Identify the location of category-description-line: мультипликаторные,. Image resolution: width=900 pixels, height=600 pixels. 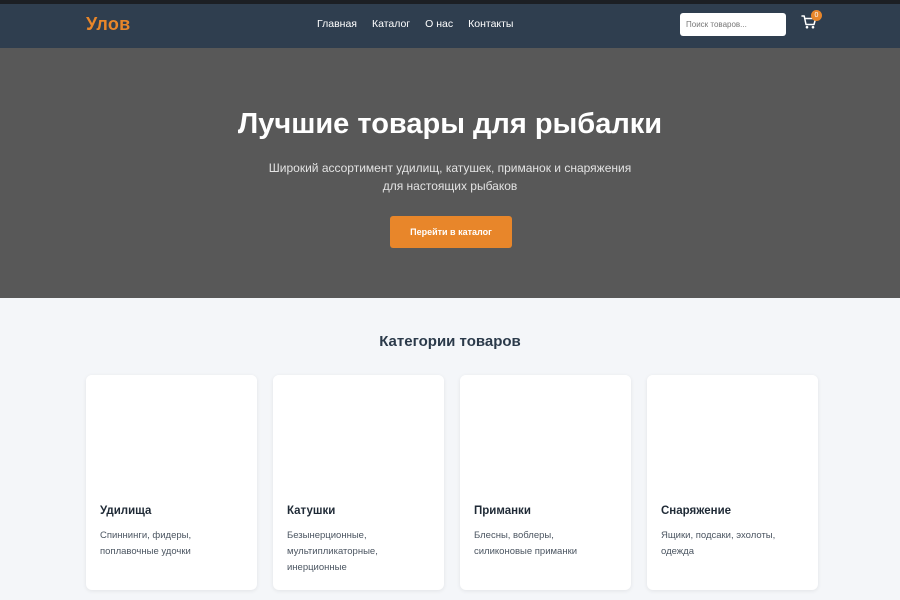
(332, 551).